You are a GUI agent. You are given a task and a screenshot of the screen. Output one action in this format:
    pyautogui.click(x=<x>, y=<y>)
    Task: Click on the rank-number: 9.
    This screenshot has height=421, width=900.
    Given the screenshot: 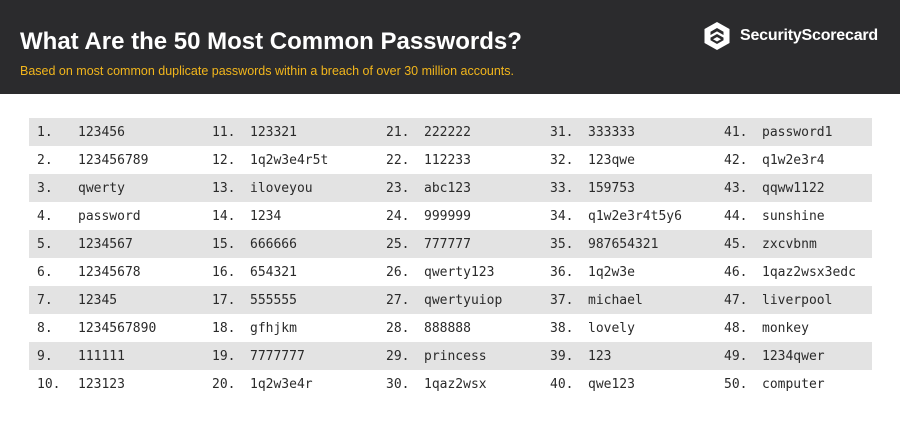 What is the action you would take?
    pyautogui.click(x=45, y=356)
    